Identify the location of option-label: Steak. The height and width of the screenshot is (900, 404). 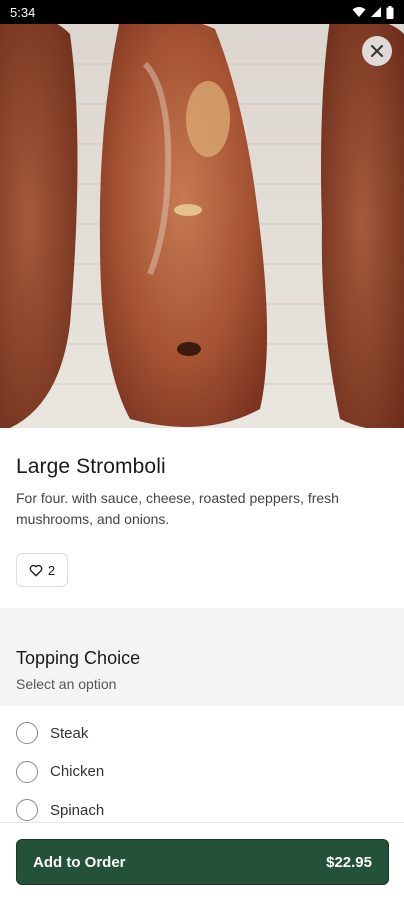
(69, 733).